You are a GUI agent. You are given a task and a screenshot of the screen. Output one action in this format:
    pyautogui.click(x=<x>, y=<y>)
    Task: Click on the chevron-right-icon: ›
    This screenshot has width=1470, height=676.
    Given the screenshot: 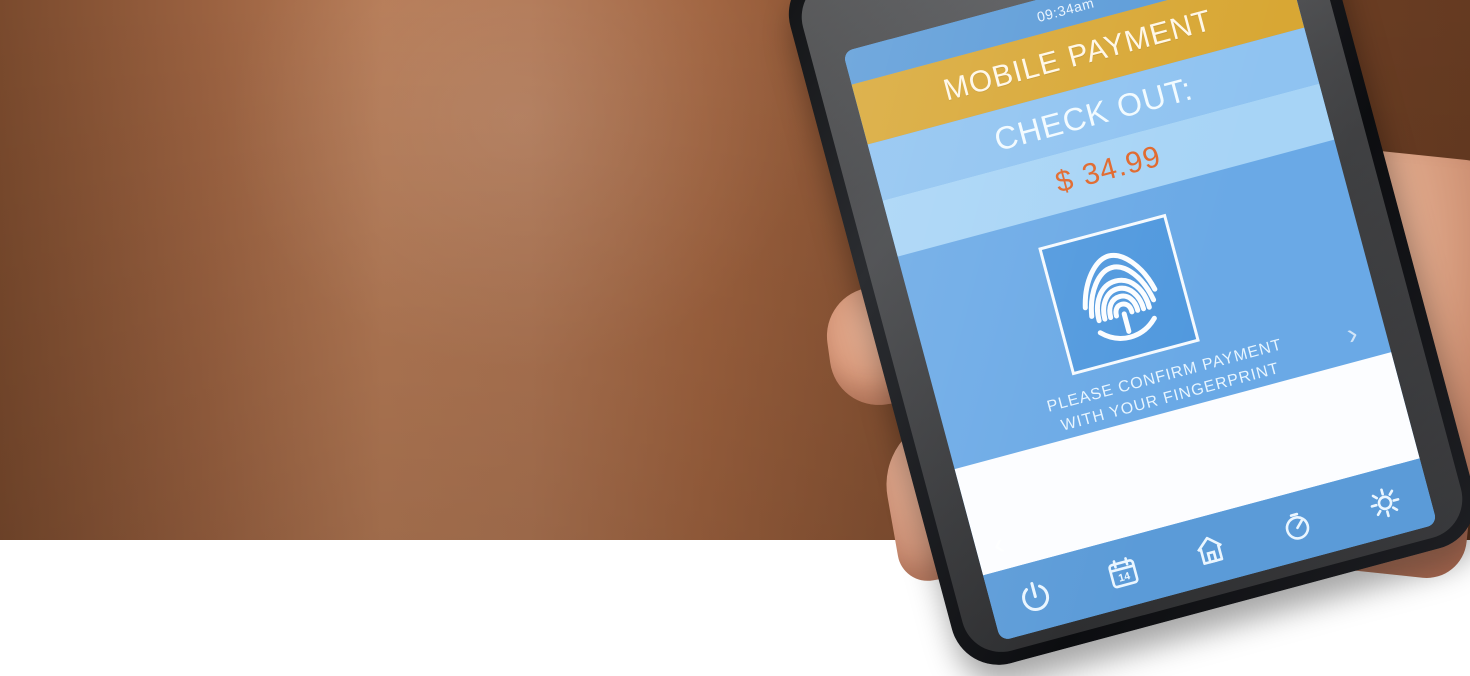 What is the action you would take?
    pyautogui.click(x=1359, y=334)
    